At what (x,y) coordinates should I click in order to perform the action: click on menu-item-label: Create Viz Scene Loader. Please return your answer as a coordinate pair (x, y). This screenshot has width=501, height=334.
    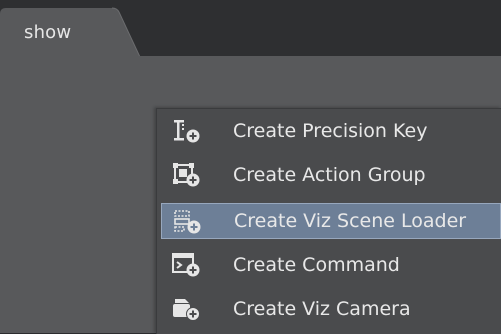
    Looking at the image, I should click on (350, 221).